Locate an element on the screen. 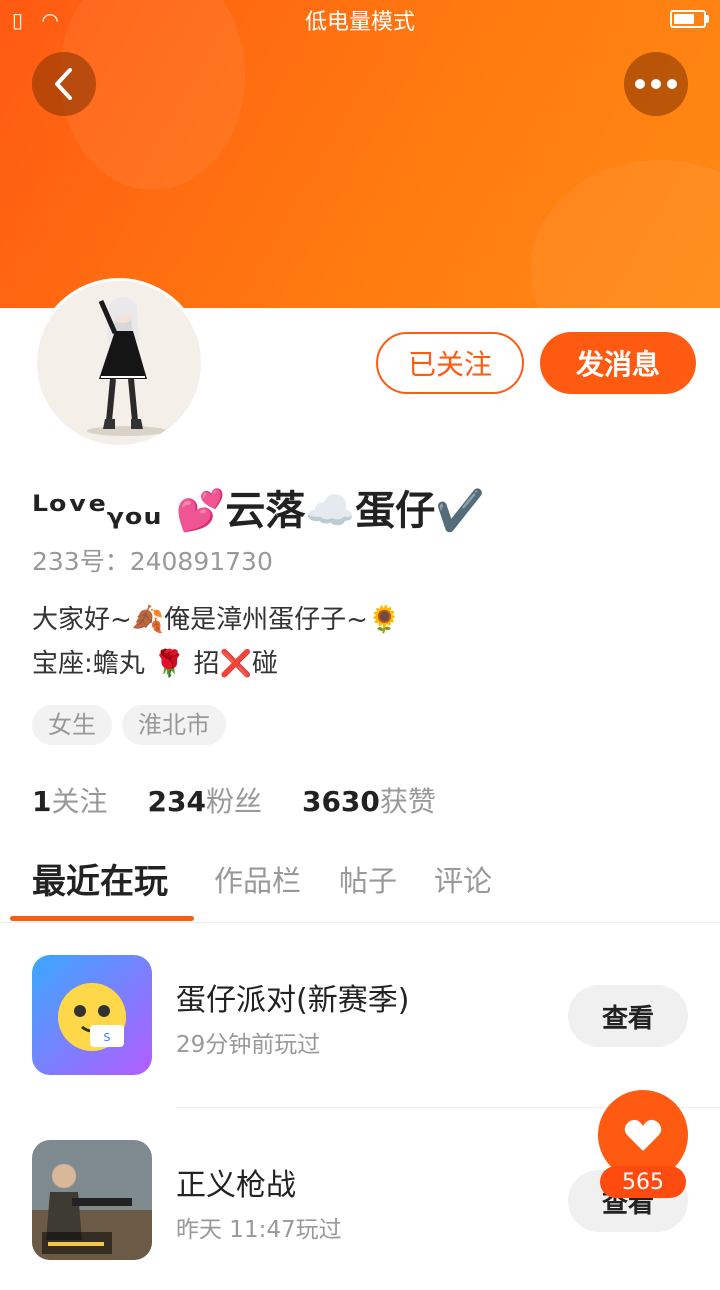  following-stat: 1关注 is located at coordinates (70, 800).